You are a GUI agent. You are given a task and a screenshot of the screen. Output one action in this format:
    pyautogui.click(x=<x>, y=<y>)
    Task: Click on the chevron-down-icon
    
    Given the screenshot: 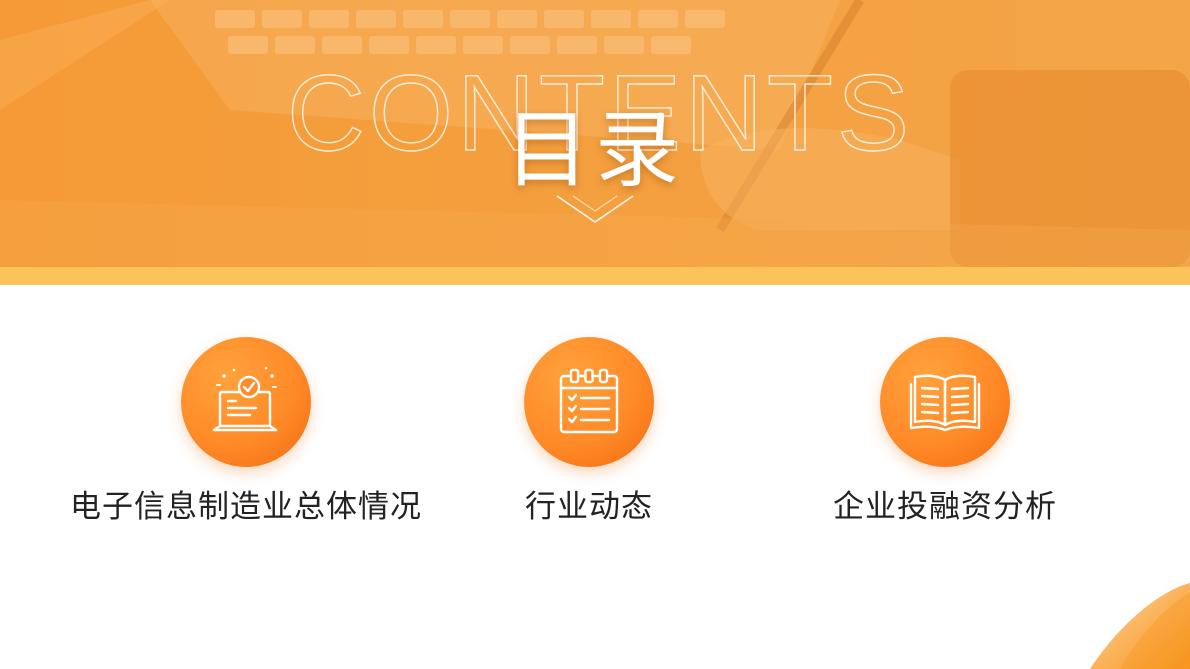 What is the action you would take?
    pyautogui.click(x=595, y=209)
    